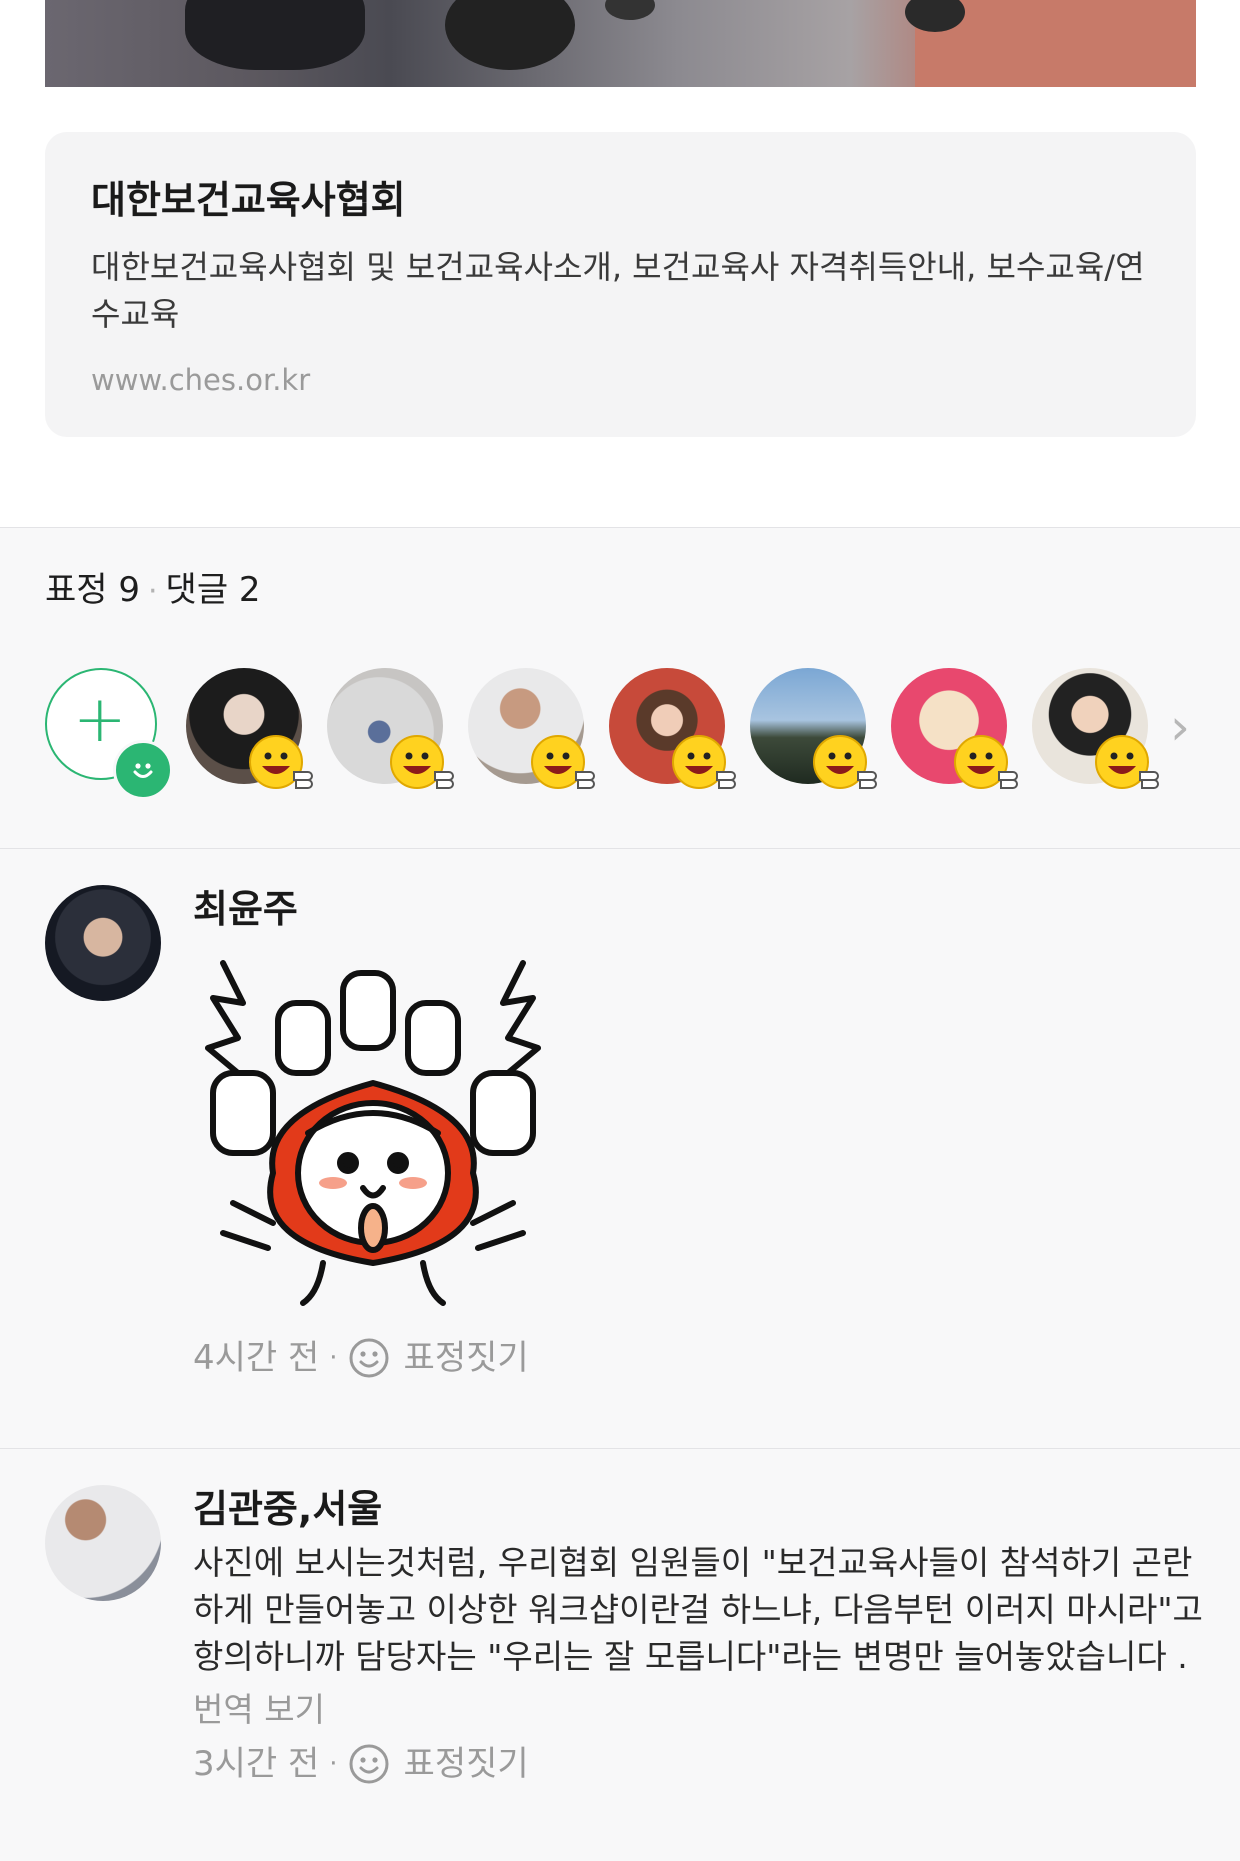 The image size is (1240, 1861). I want to click on thumbs-up-character-sticker, so click(373, 1133).